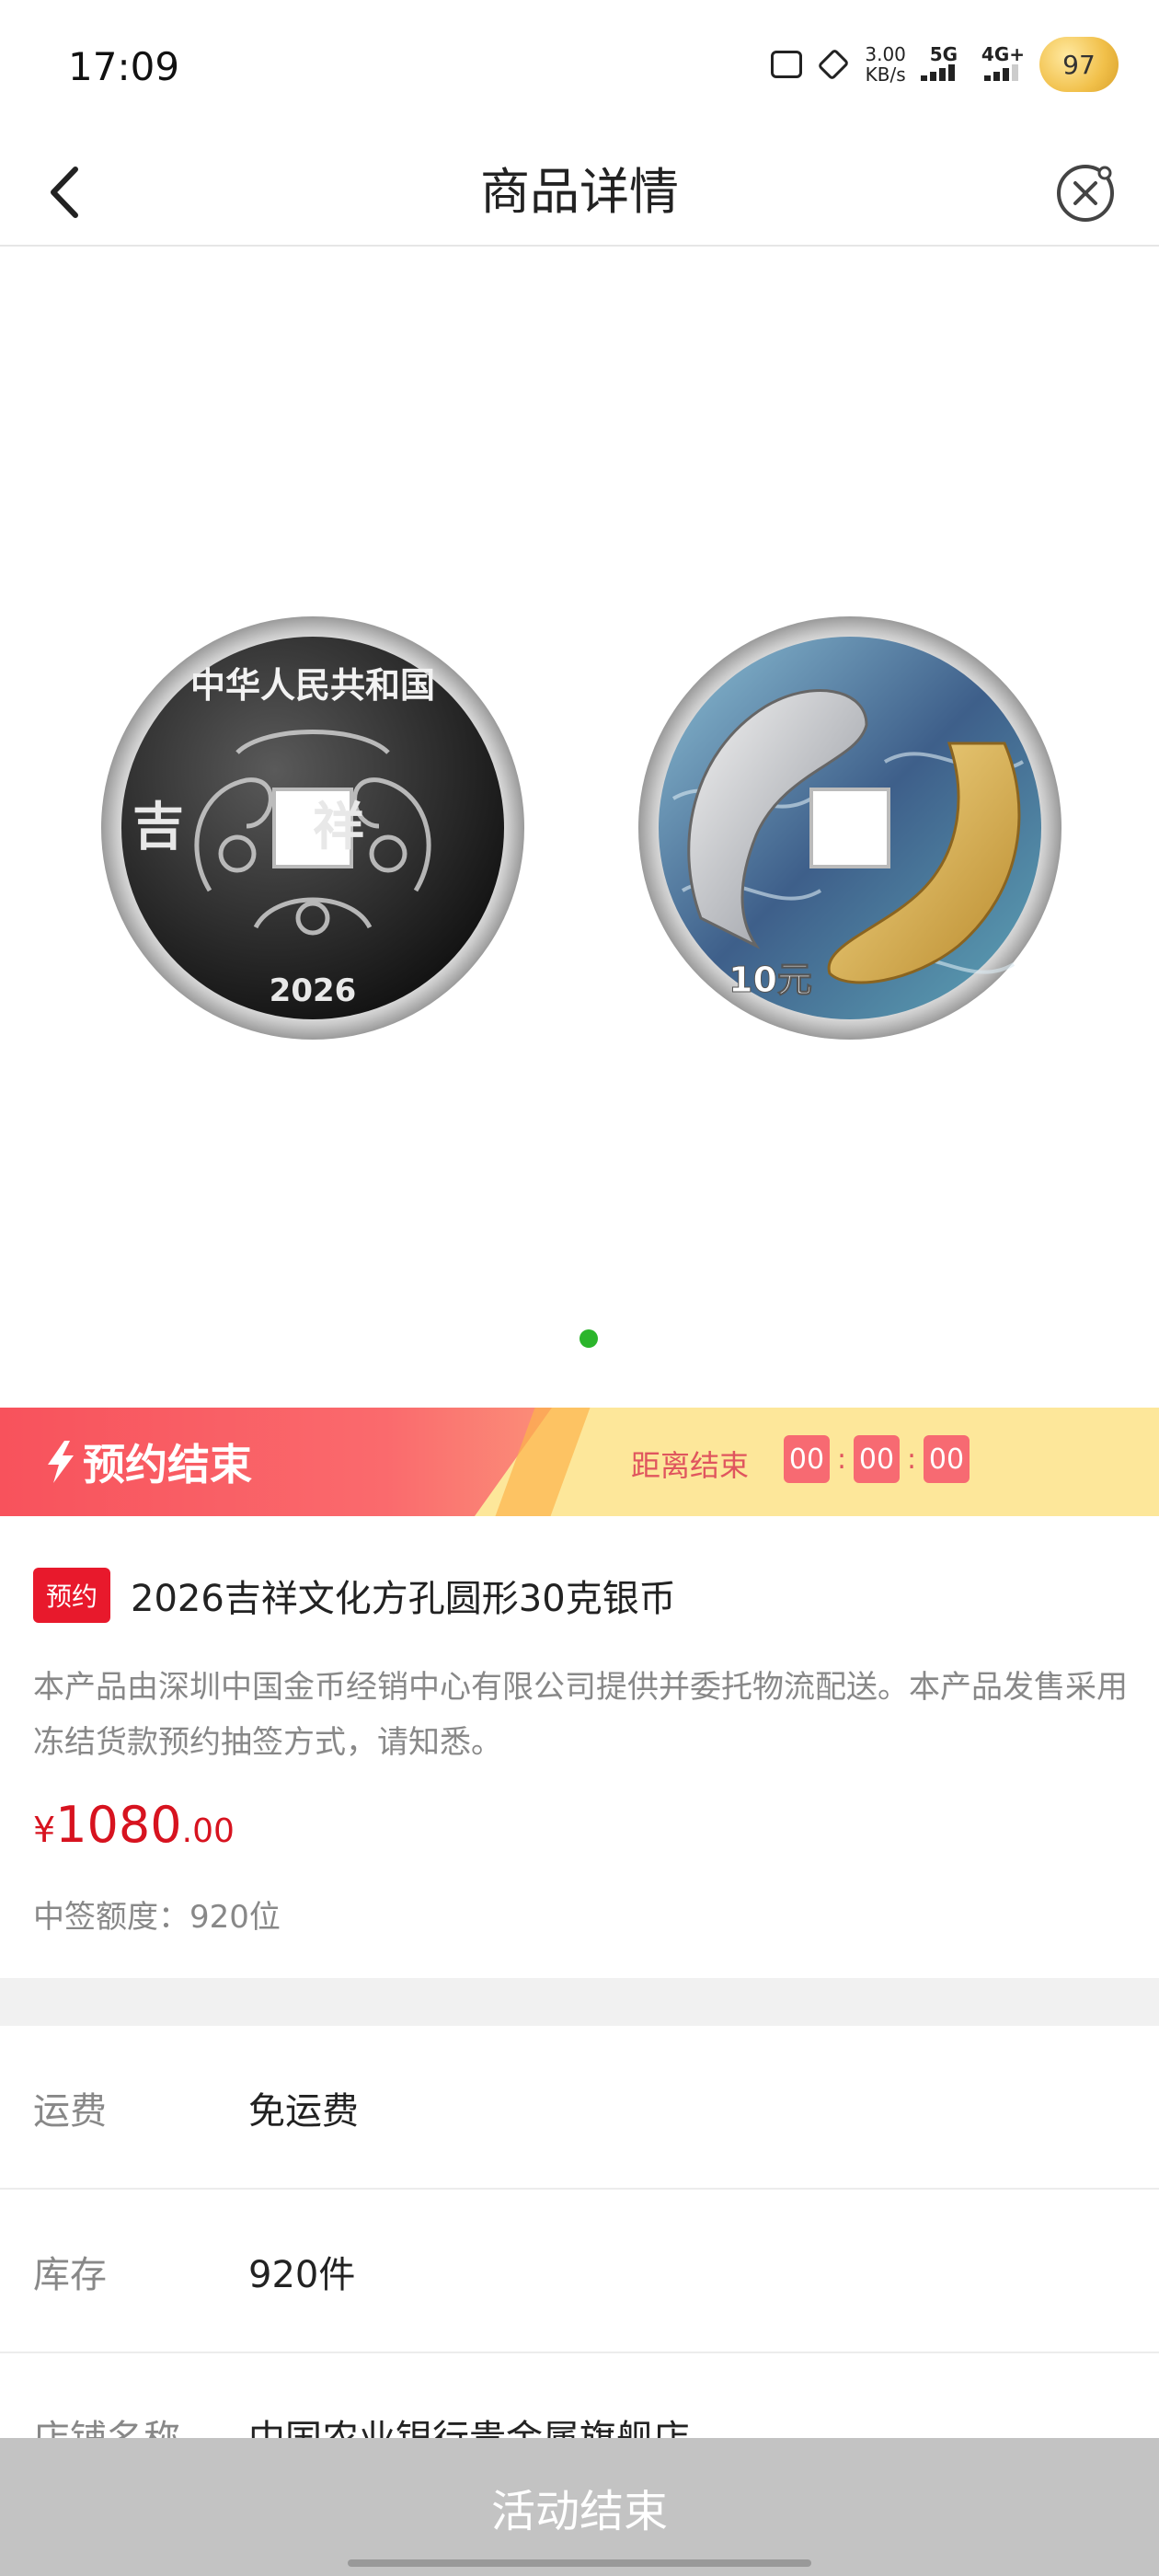 The height and width of the screenshot is (2576, 1159). I want to click on home-indicator, so click(579, 2563).